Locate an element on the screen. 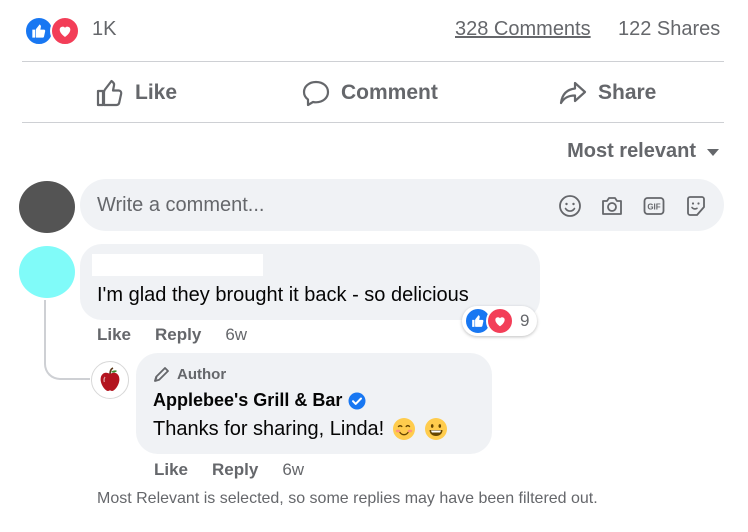 The height and width of the screenshot is (532, 748). commenter-avatar is located at coordinates (47, 272).